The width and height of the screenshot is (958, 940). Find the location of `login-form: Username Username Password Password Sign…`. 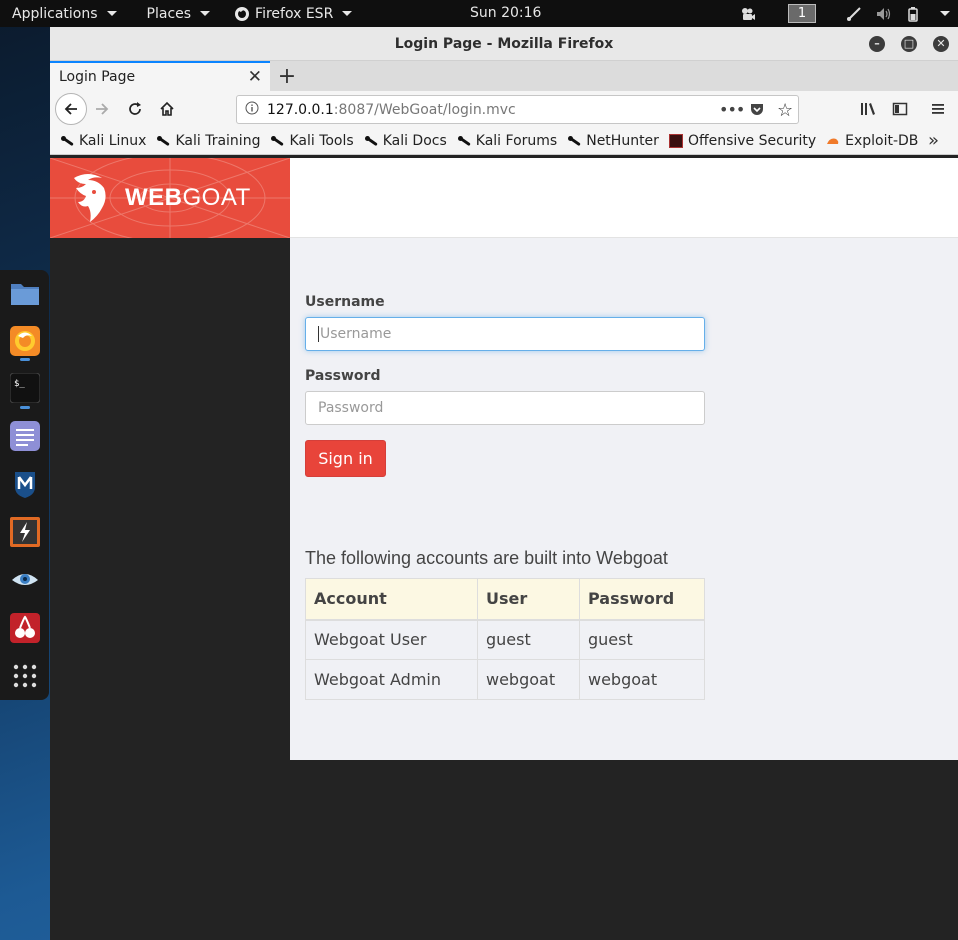

login-form: Username Username Password Password Sign… is located at coordinates (505, 385).